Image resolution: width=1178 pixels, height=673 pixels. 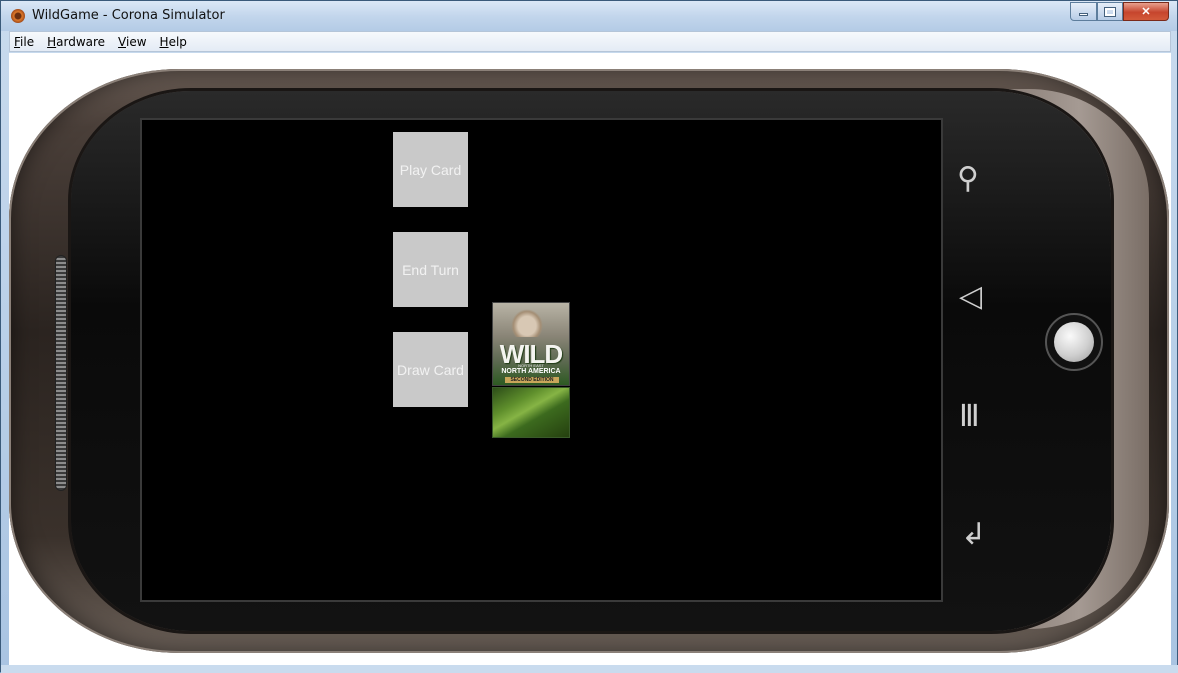 I want to click on card-subtitle: NORTH AMERICA, so click(x=531, y=371).